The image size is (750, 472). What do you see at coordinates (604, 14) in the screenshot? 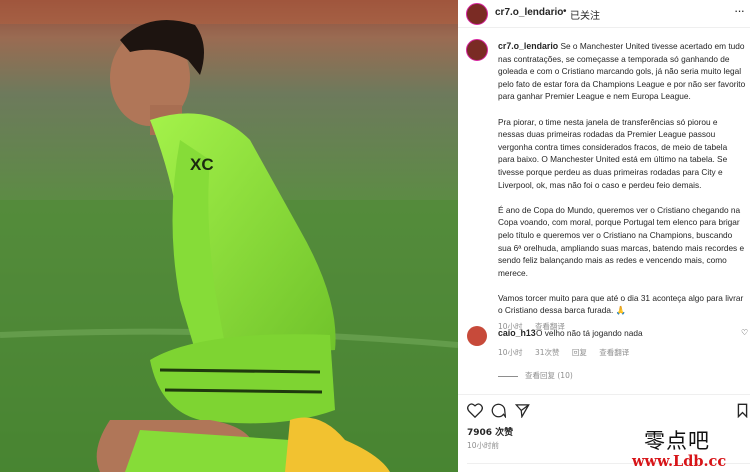
I see `post-header: cr7.o_lendario • 已关注 ···` at bounding box center [604, 14].